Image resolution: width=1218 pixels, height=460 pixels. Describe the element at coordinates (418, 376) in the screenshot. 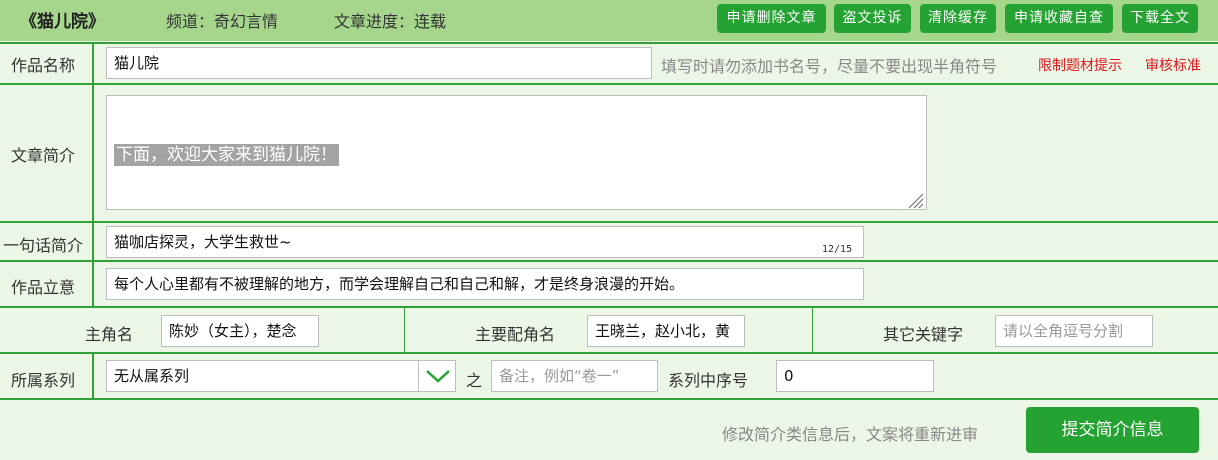

I see `select-divider` at that location.